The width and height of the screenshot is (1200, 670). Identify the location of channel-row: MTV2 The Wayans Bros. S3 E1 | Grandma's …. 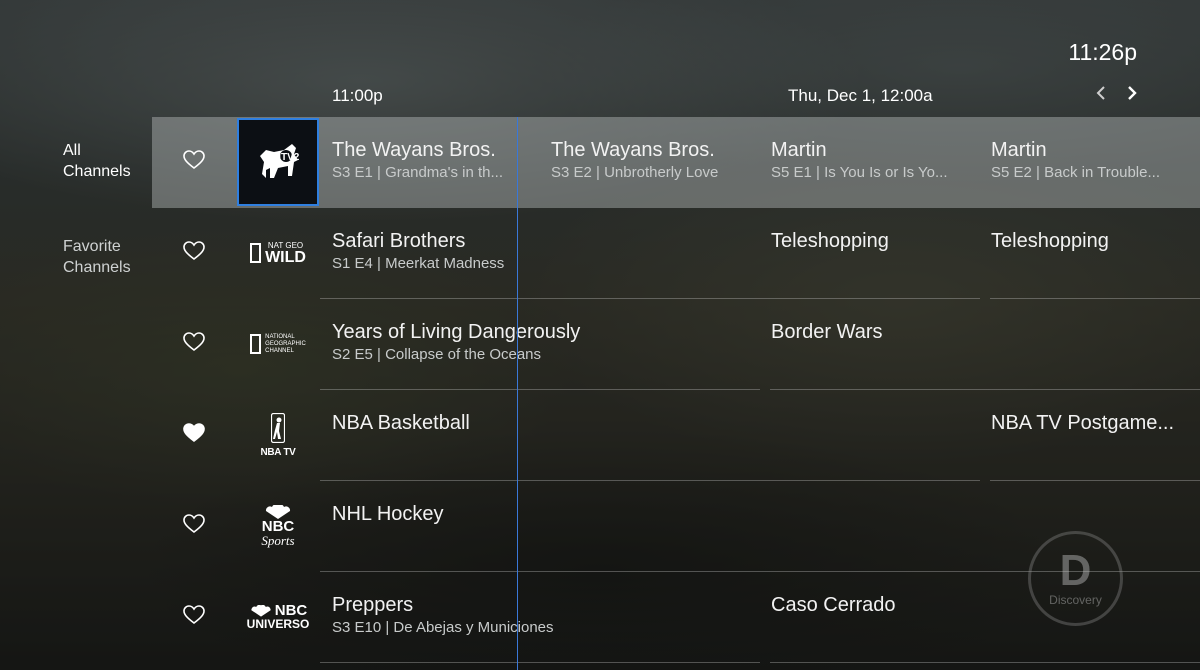
(676, 162).